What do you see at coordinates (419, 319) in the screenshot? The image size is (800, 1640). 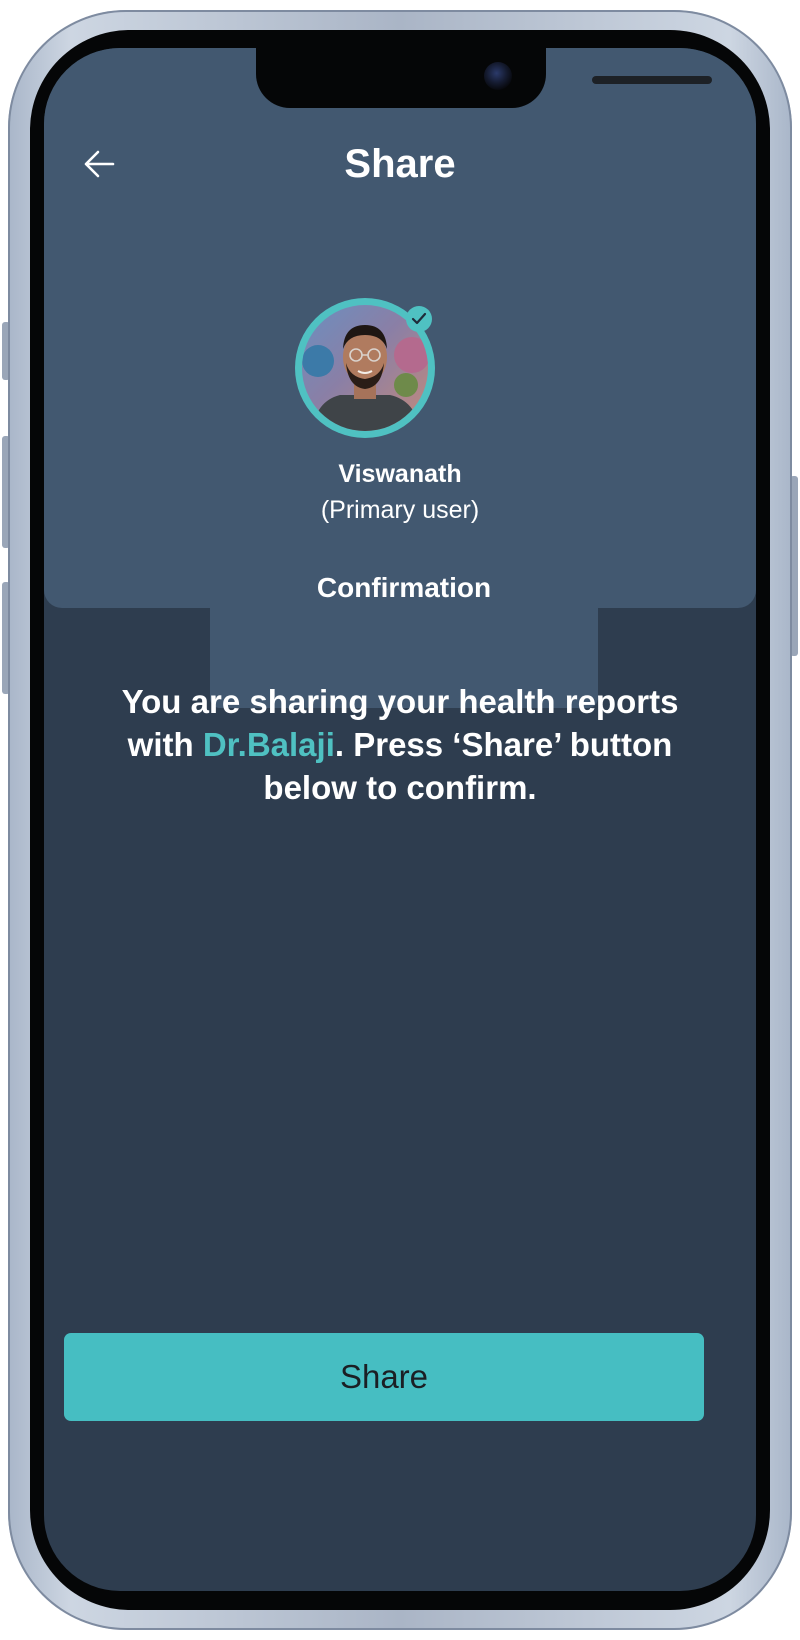 I see `check-badge-icon` at bounding box center [419, 319].